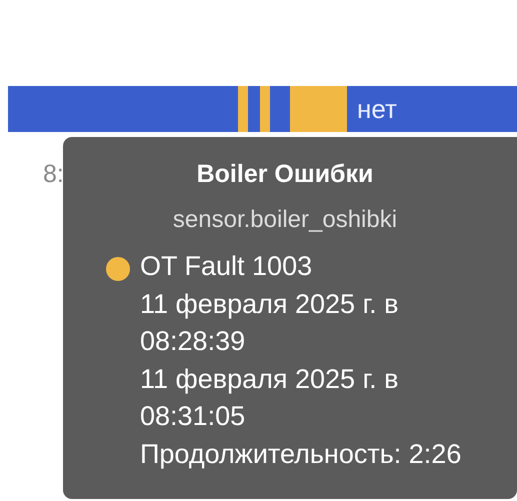 This screenshot has width=517, height=501. What do you see at coordinates (53, 174) in the screenshot?
I see `axis-label: 8:` at bounding box center [53, 174].